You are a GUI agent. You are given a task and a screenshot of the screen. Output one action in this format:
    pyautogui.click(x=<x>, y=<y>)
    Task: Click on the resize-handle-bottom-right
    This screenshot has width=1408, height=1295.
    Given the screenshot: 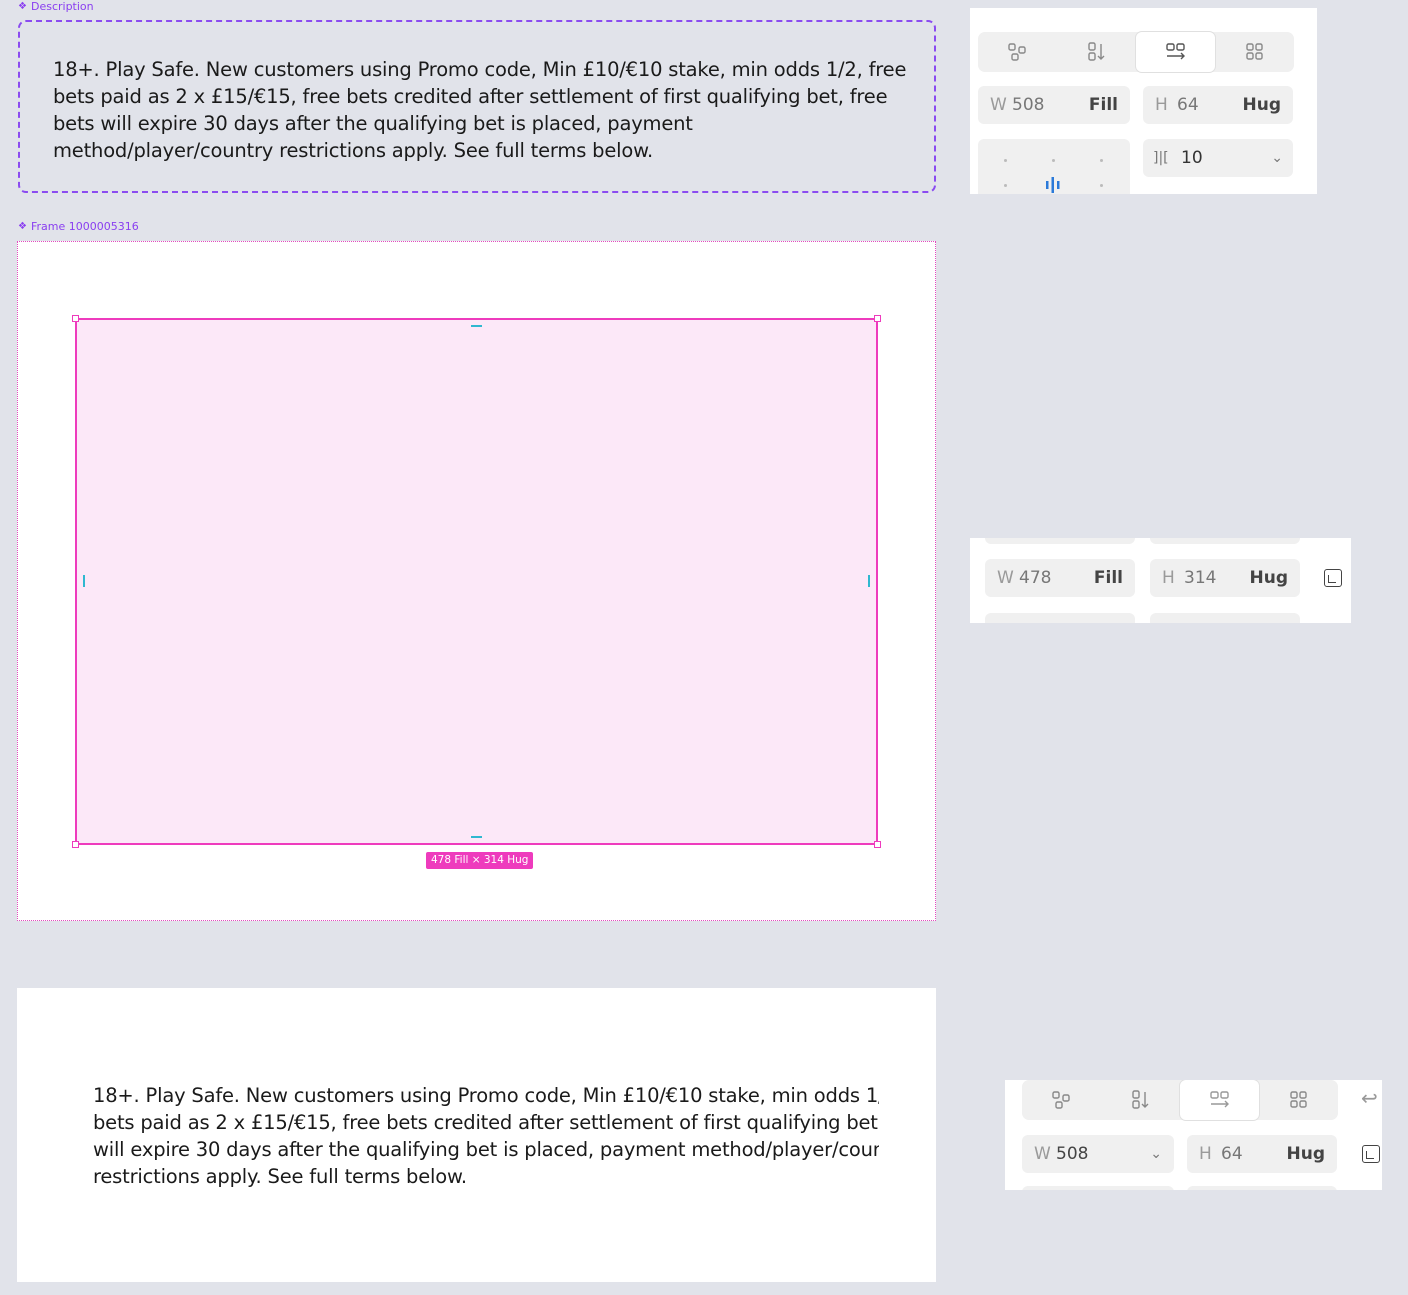 What is the action you would take?
    pyautogui.click(x=877, y=844)
    